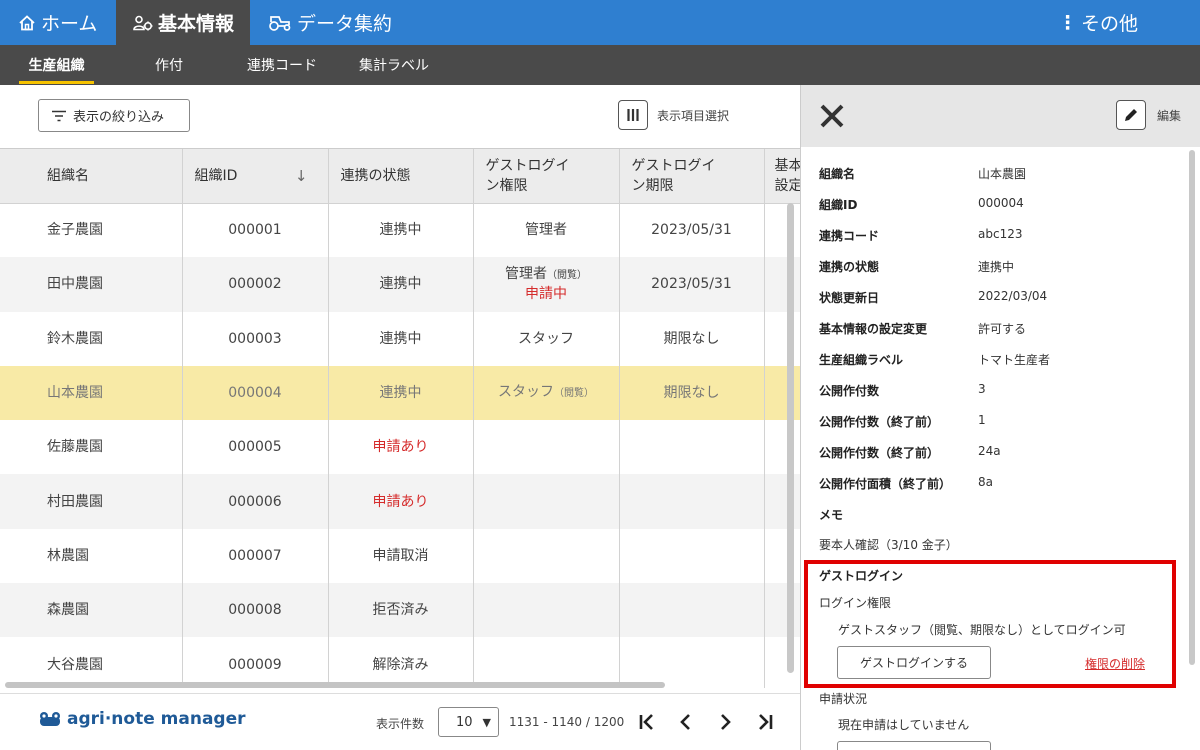 This screenshot has width=1200, height=750. I want to click on filter-button: 表示の絞り込み, so click(114, 115).